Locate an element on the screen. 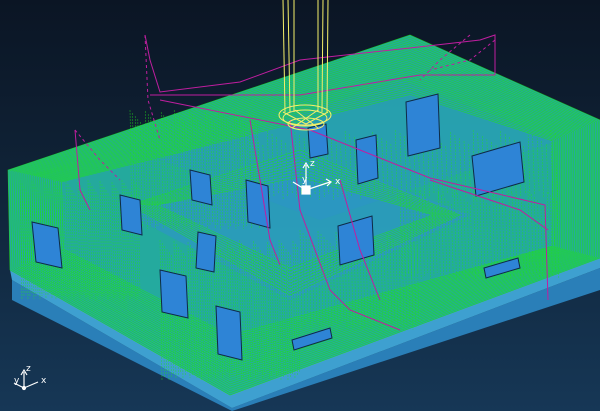 The image size is (600, 411). tool-axis-y-label: y is located at coordinates (305, 180).